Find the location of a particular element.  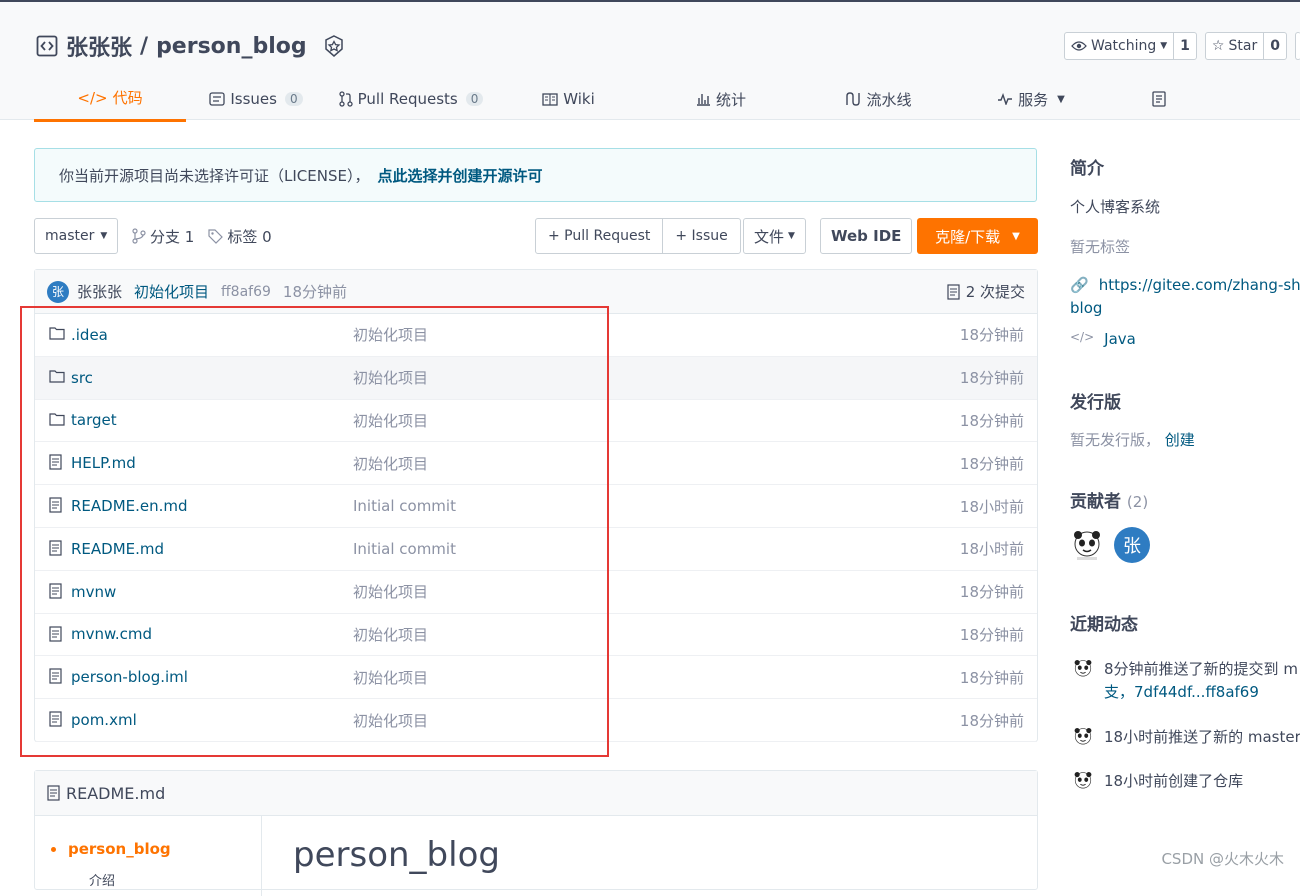

activity-item: 18小时前推送了新的 master is located at coordinates (1186, 737).